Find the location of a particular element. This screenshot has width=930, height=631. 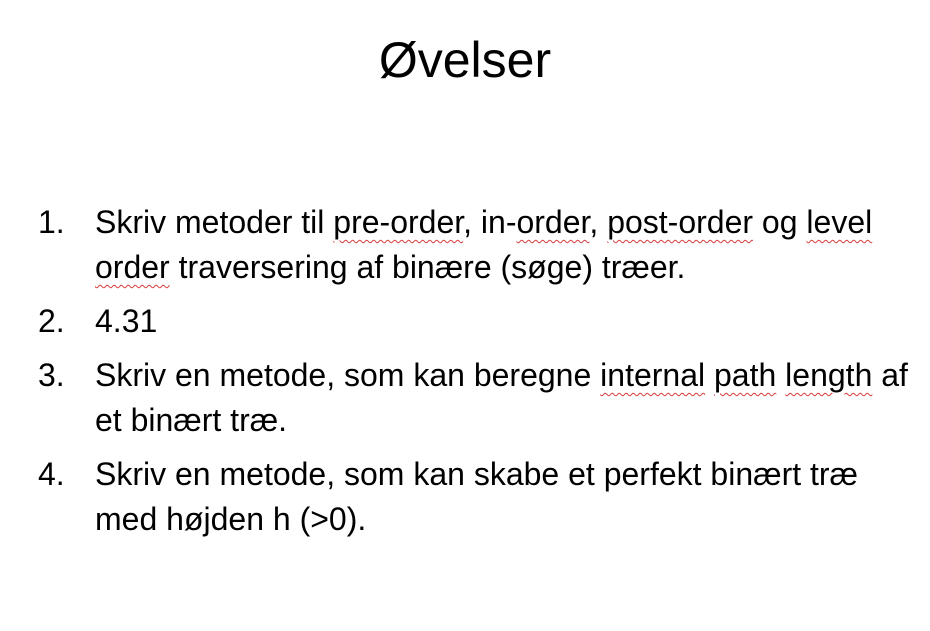

text-segment: , in- is located at coordinates (490, 222).